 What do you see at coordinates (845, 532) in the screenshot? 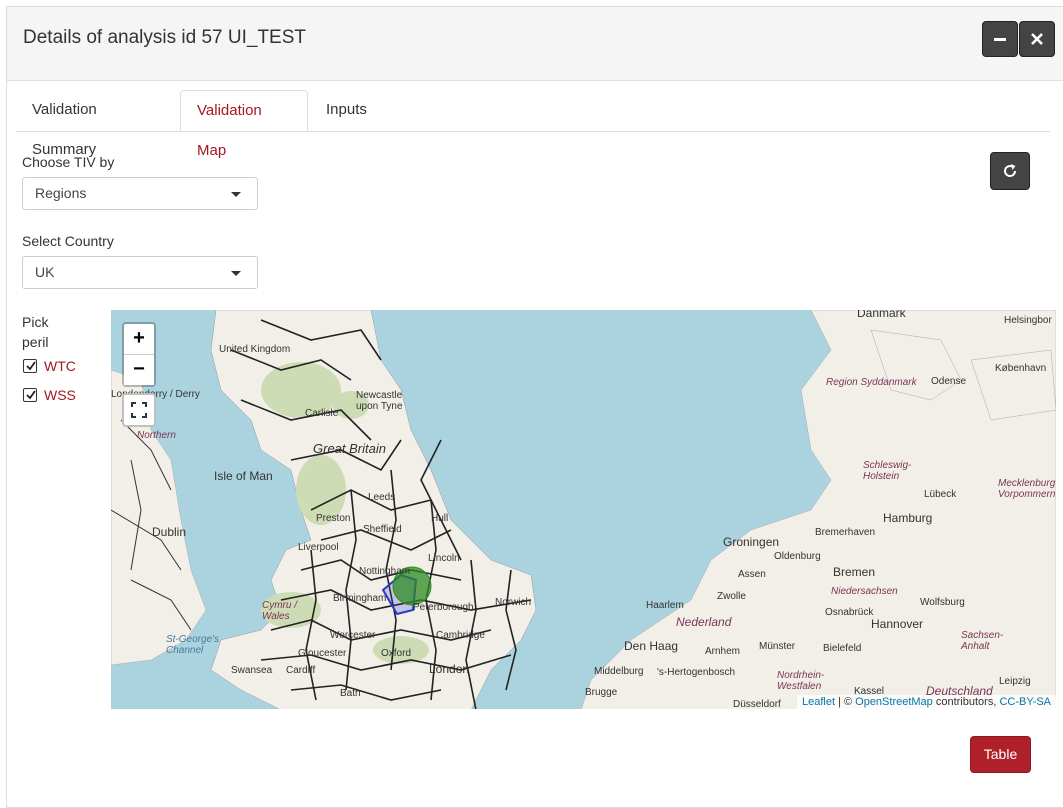
I see `map-label-bremerhaven: Bremerhaven` at bounding box center [845, 532].